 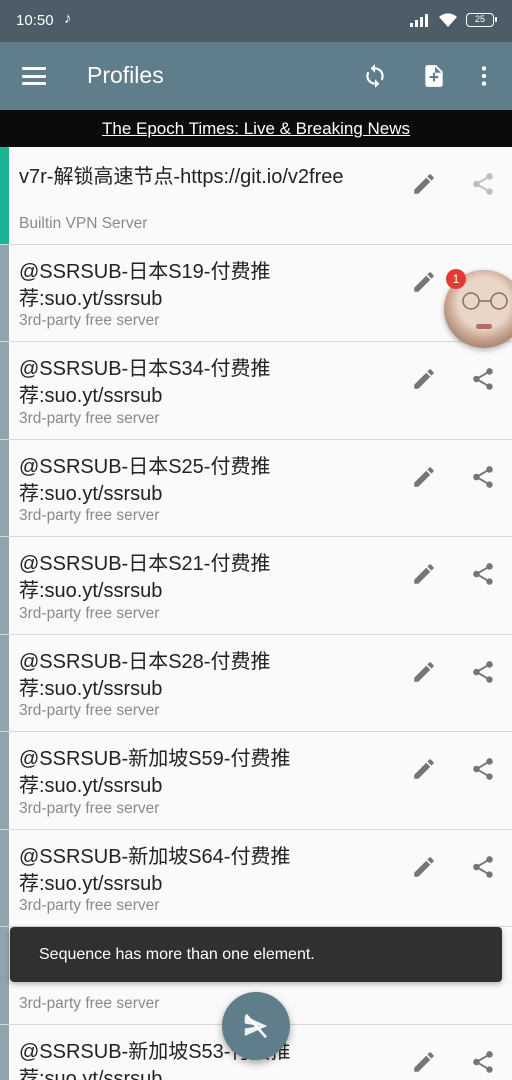 What do you see at coordinates (420, 20) in the screenshot?
I see `signal-icon` at bounding box center [420, 20].